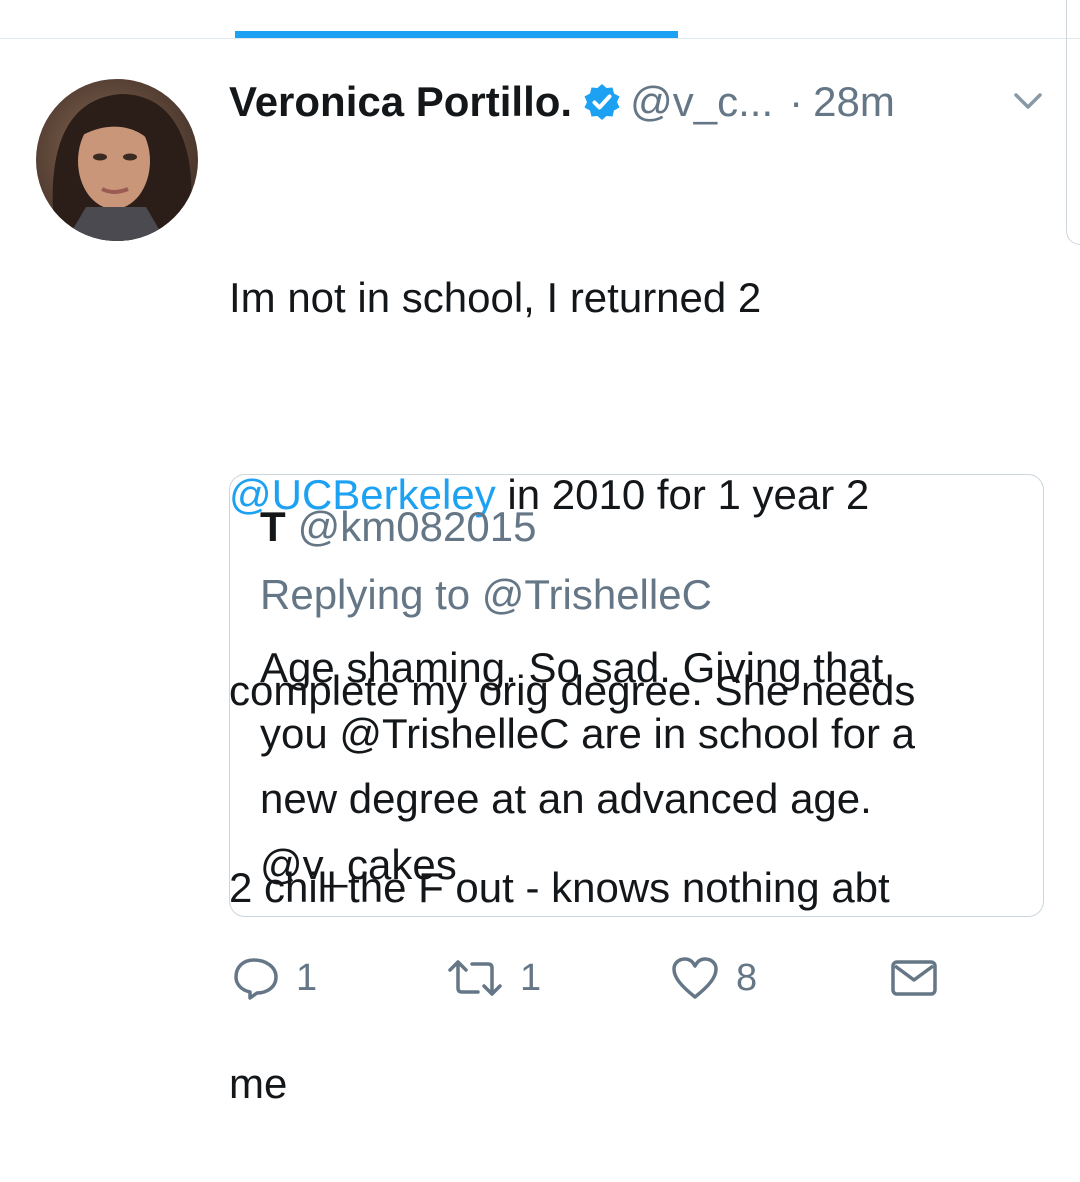 The image size is (1080, 1182). I want to click on tweet-actions: 1 1 8, so click(540, 978).